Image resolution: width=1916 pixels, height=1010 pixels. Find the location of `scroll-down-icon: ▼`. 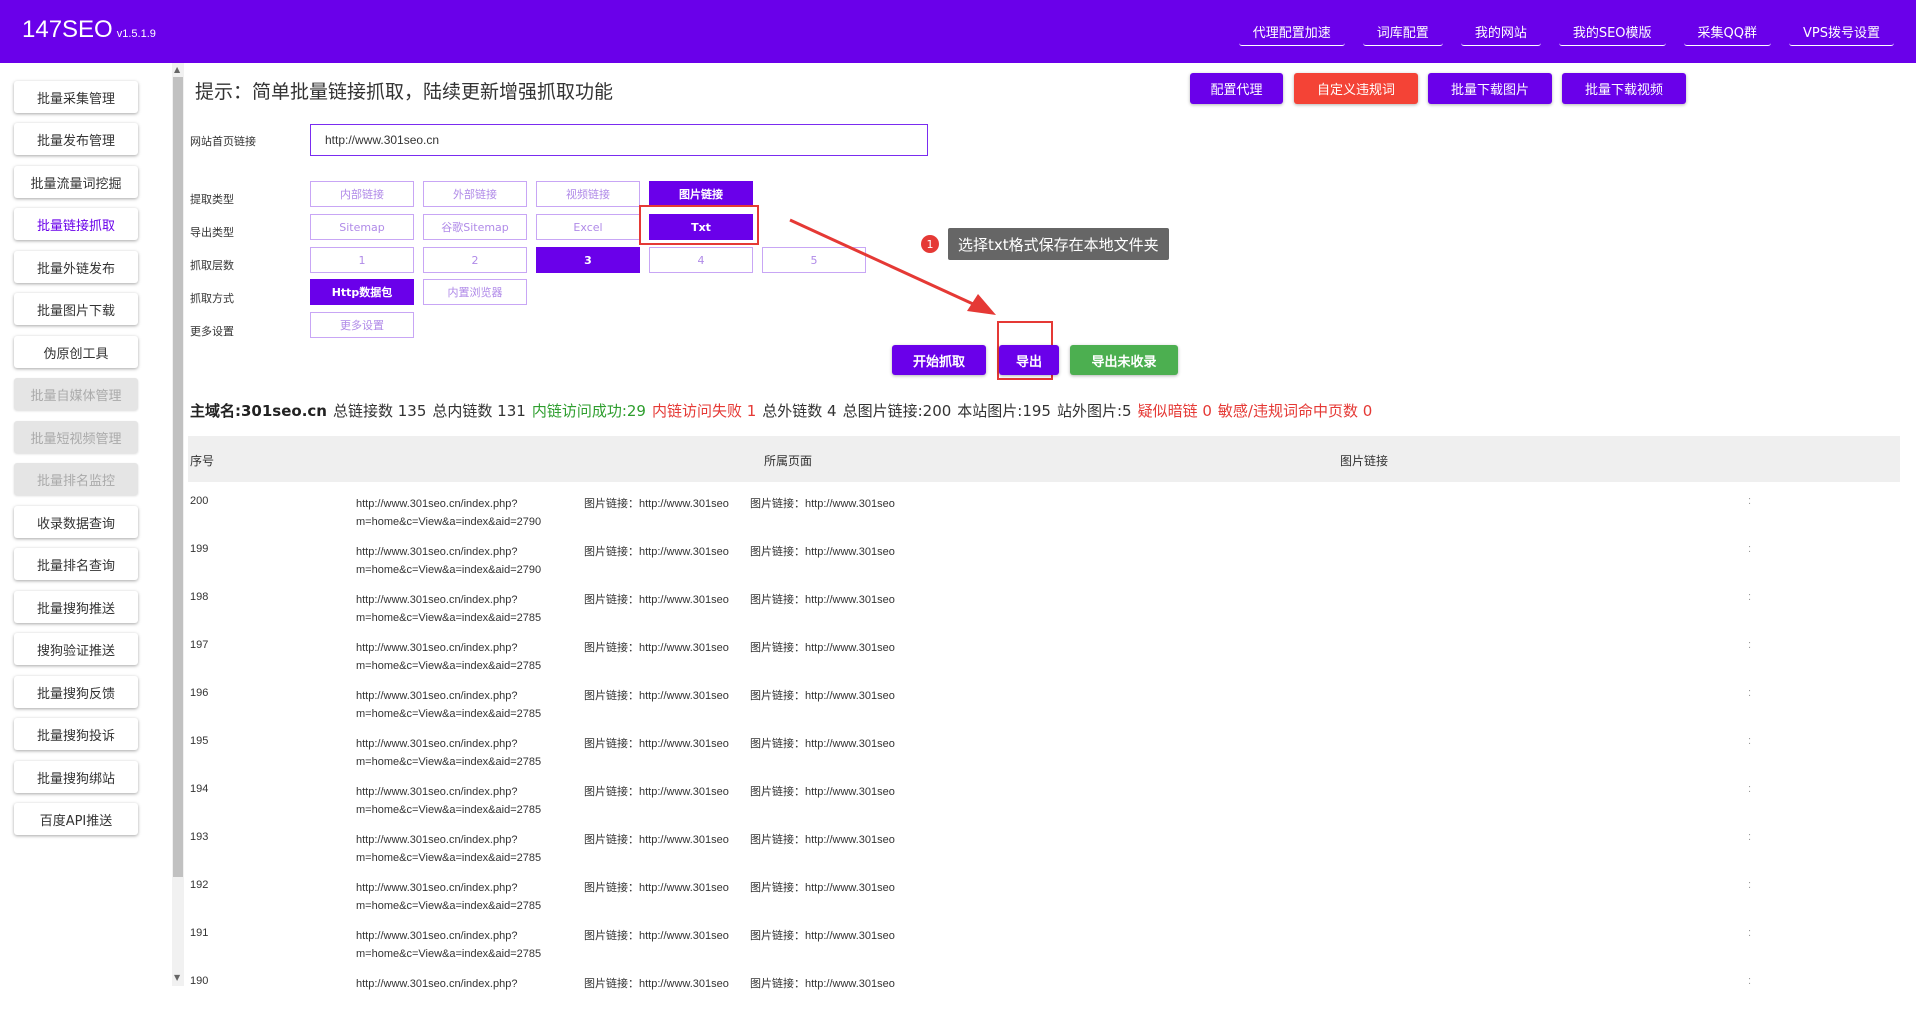

scroll-down-icon: ▼ is located at coordinates (177, 977).